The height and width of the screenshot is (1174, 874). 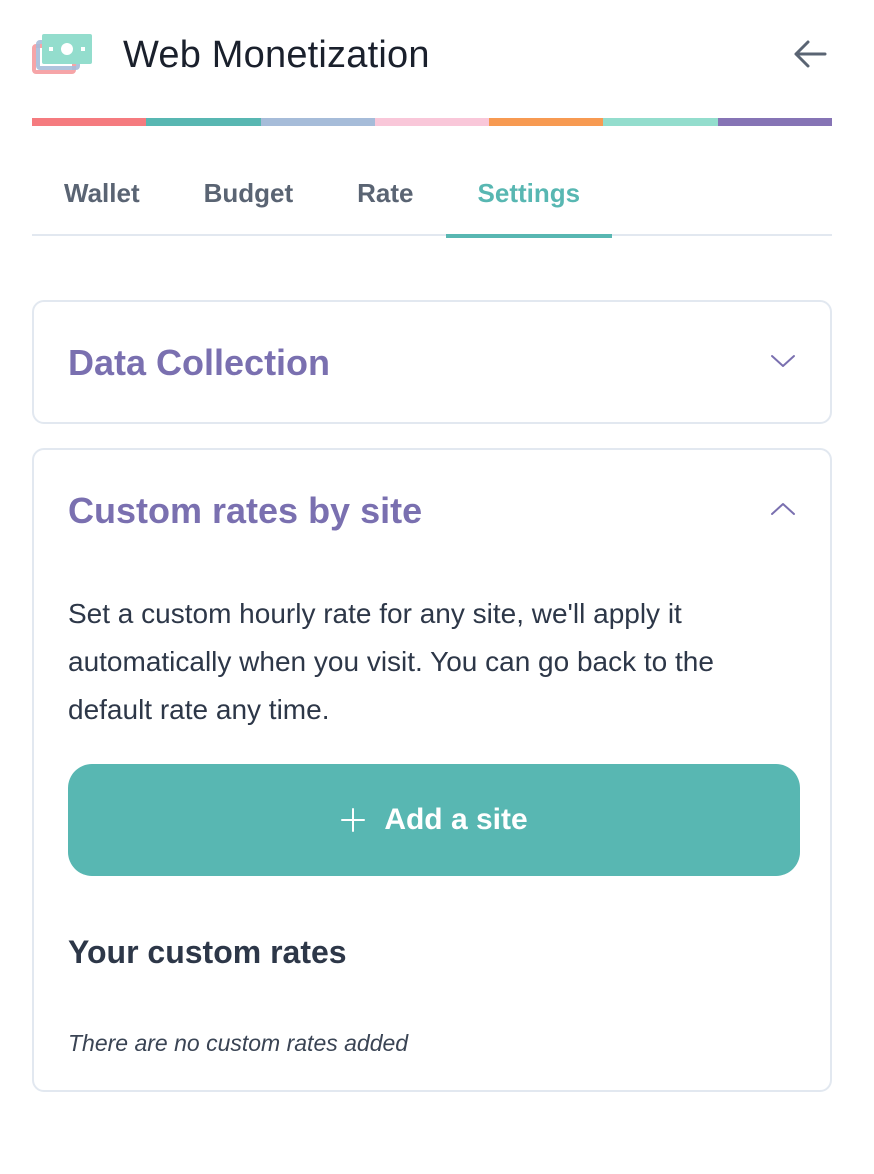 What do you see at coordinates (529, 199) in the screenshot?
I see `tab-settings: Settings` at bounding box center [529, 199].